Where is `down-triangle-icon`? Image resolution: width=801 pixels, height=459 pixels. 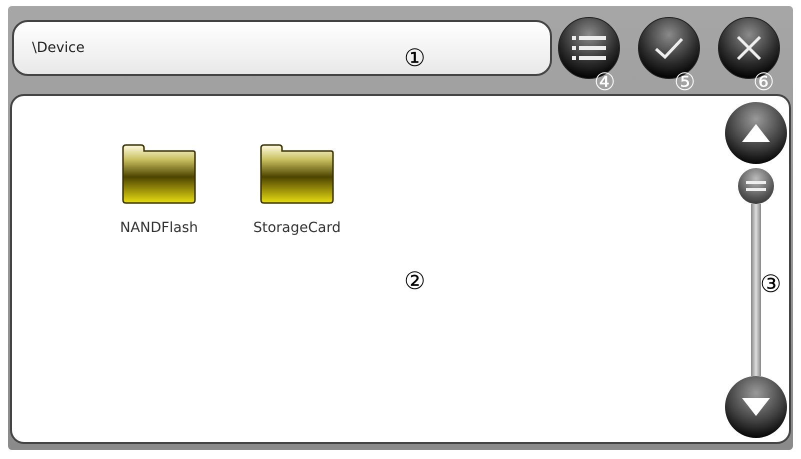 down-triangle-icon is located at coordinates (756, 407).